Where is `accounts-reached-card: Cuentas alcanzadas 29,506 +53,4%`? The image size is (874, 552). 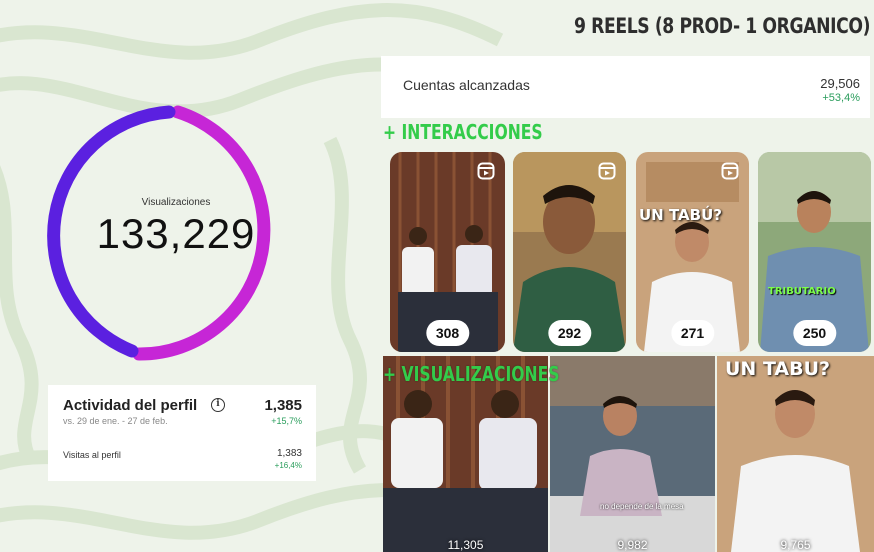 accounts-reached-card: Cuentas alcanzadas 29,506 +53,4% is located at coordinates (625, 87).